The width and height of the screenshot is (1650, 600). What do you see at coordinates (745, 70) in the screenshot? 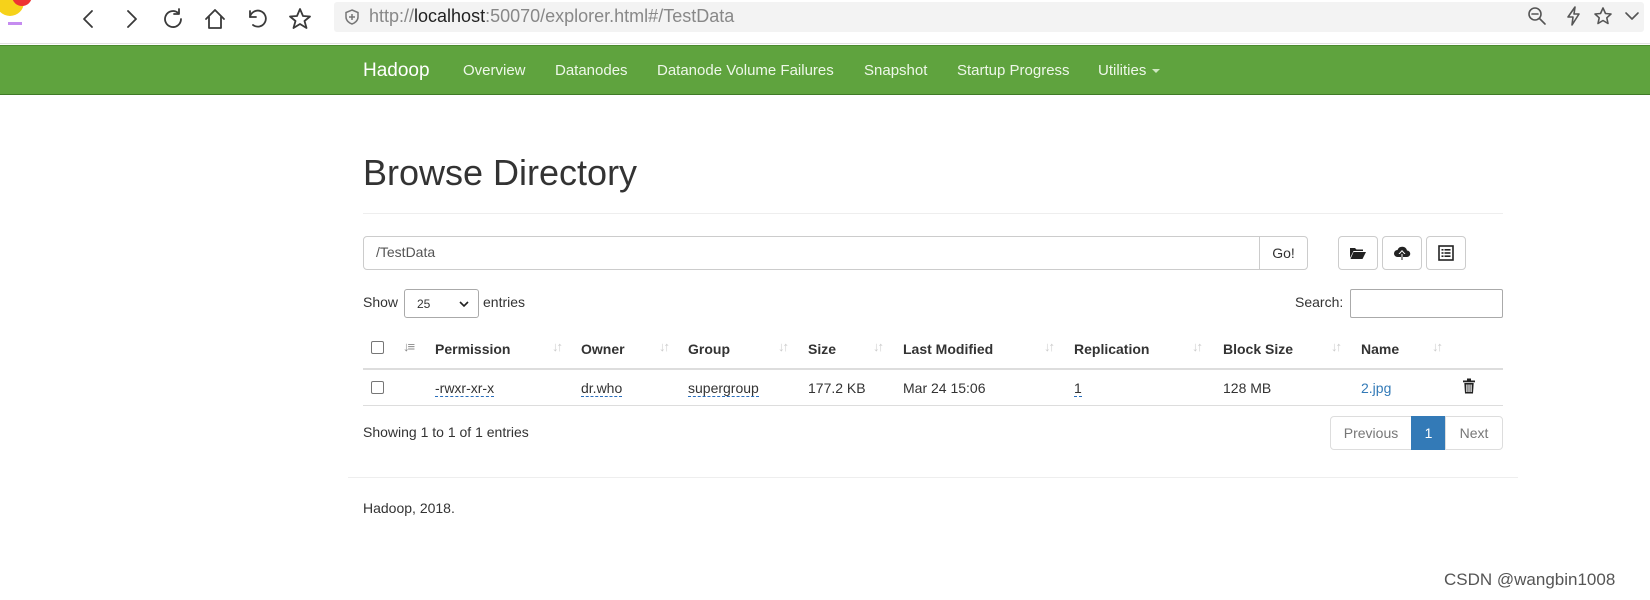
I see `nav-volume-failures: Datanode Volume Failures` at bounding box center [745, 70].